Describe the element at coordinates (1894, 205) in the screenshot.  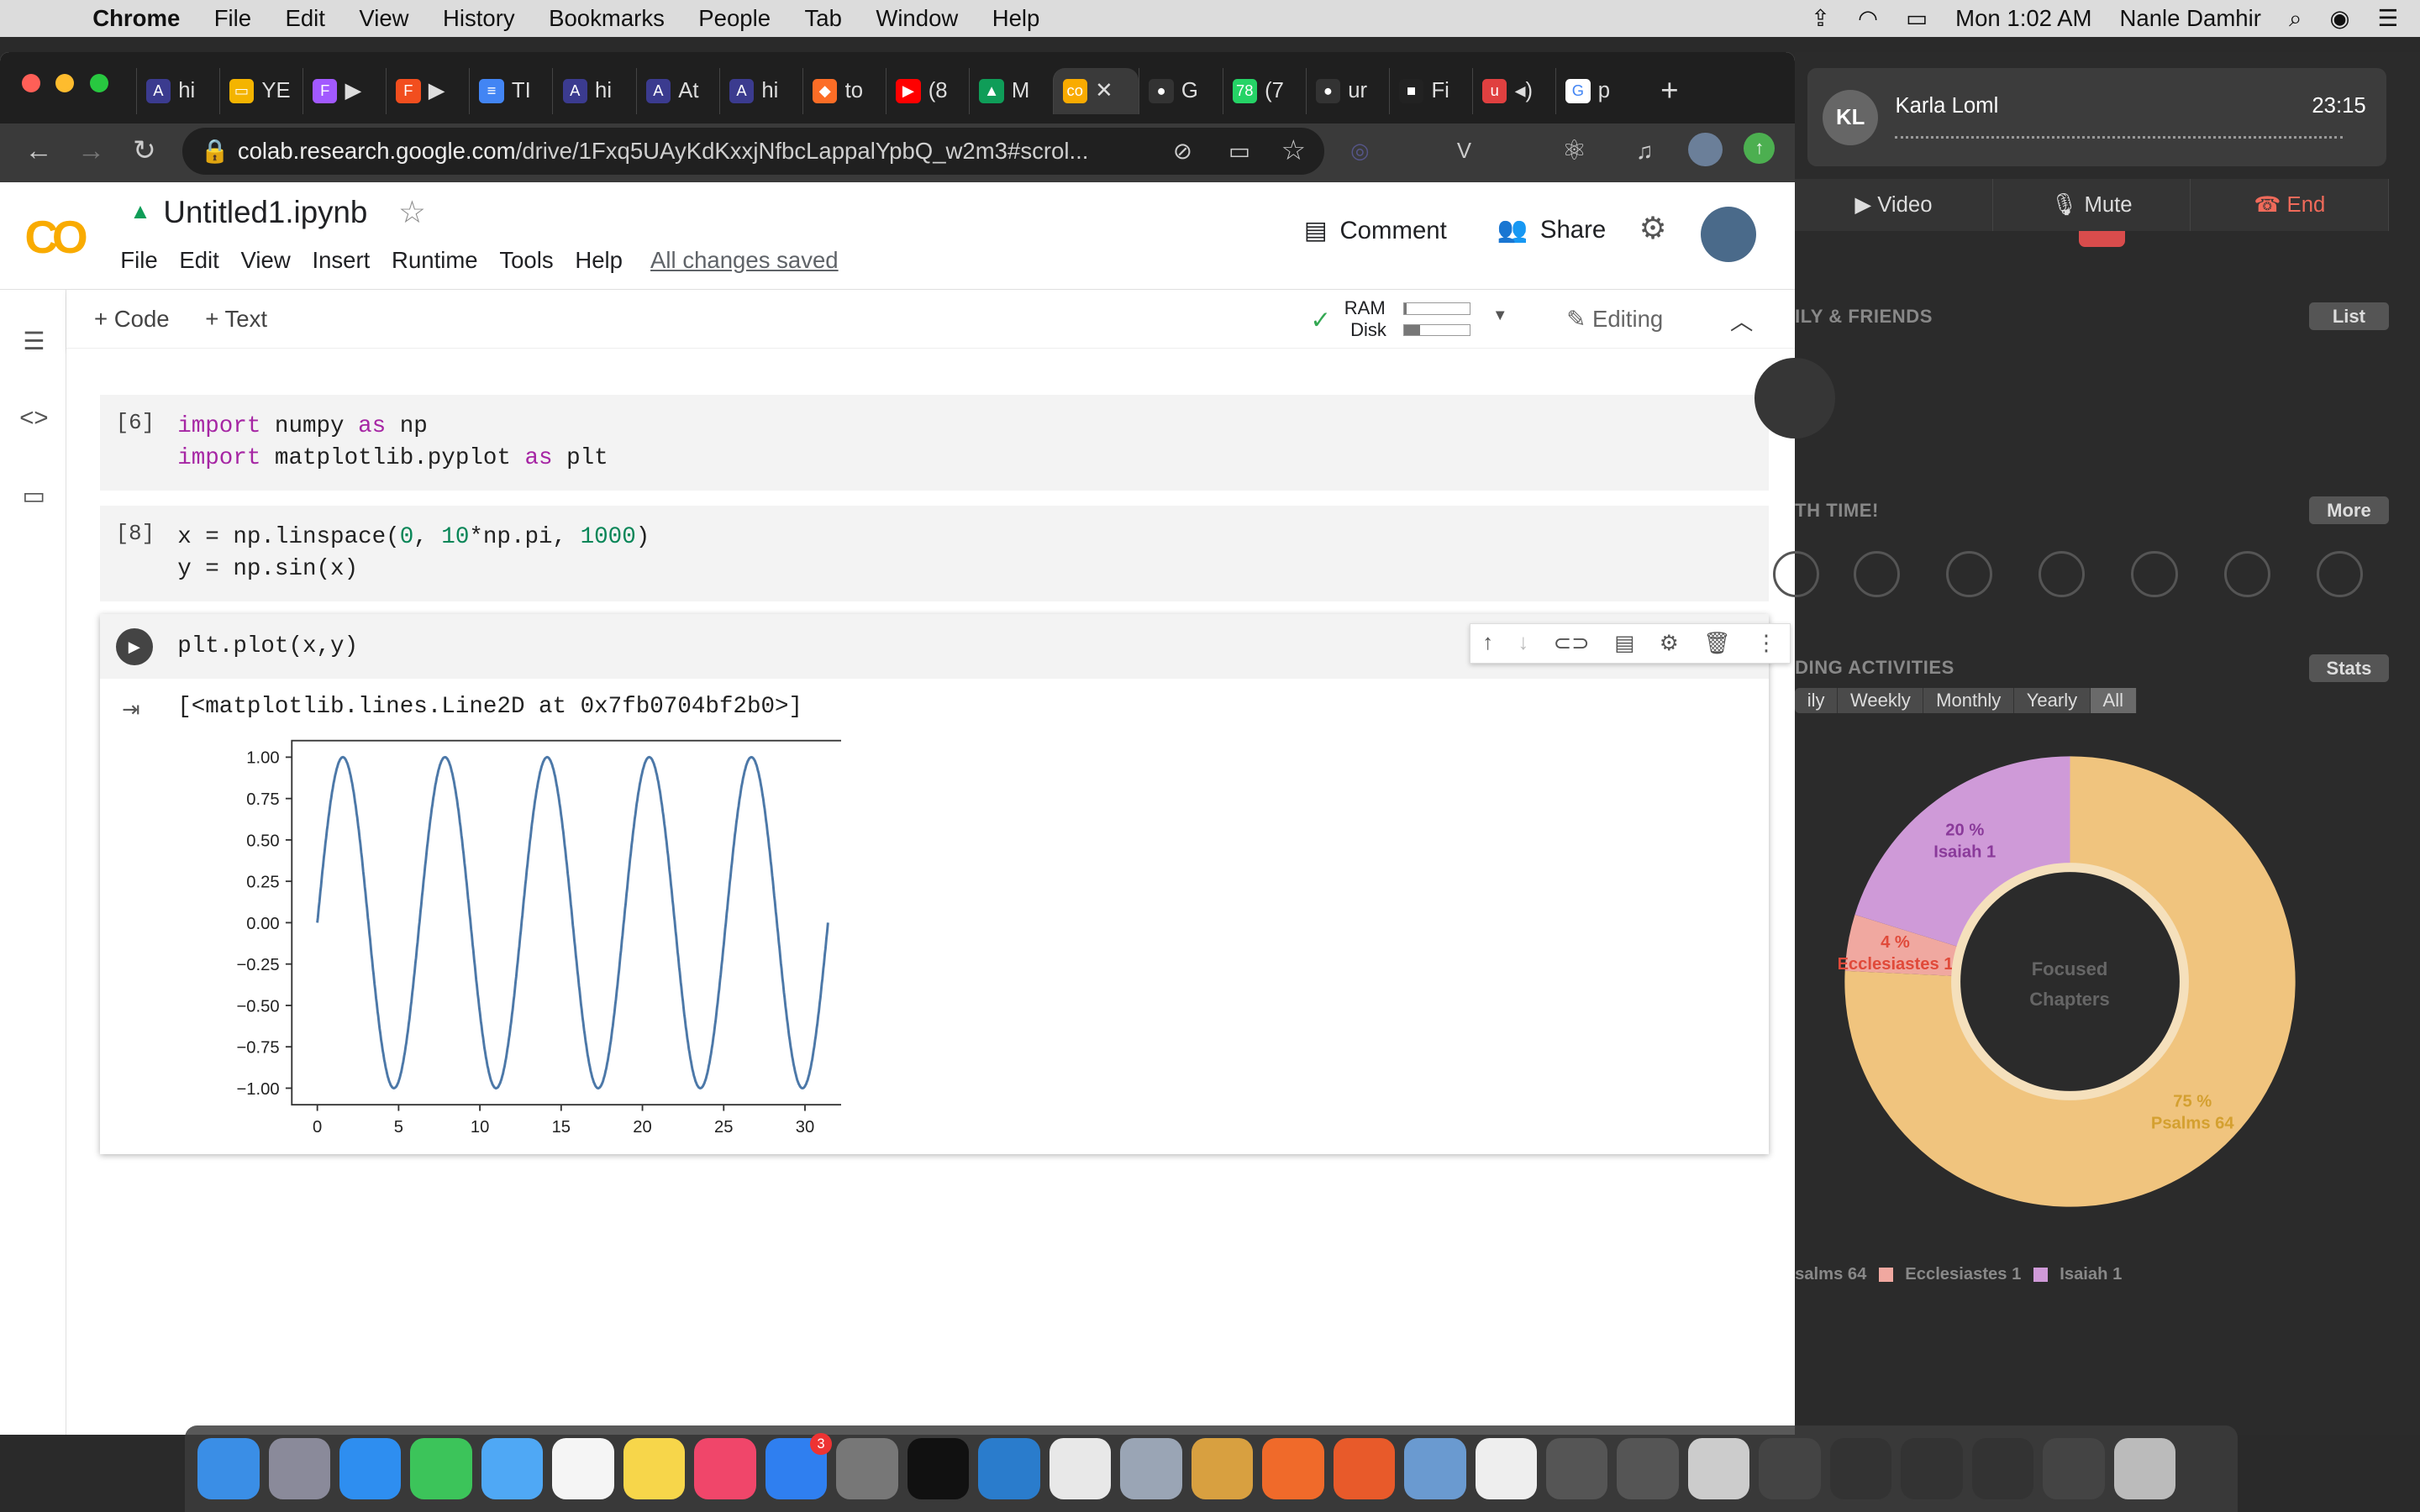
I see `video-button: ▶ Video` at that location.